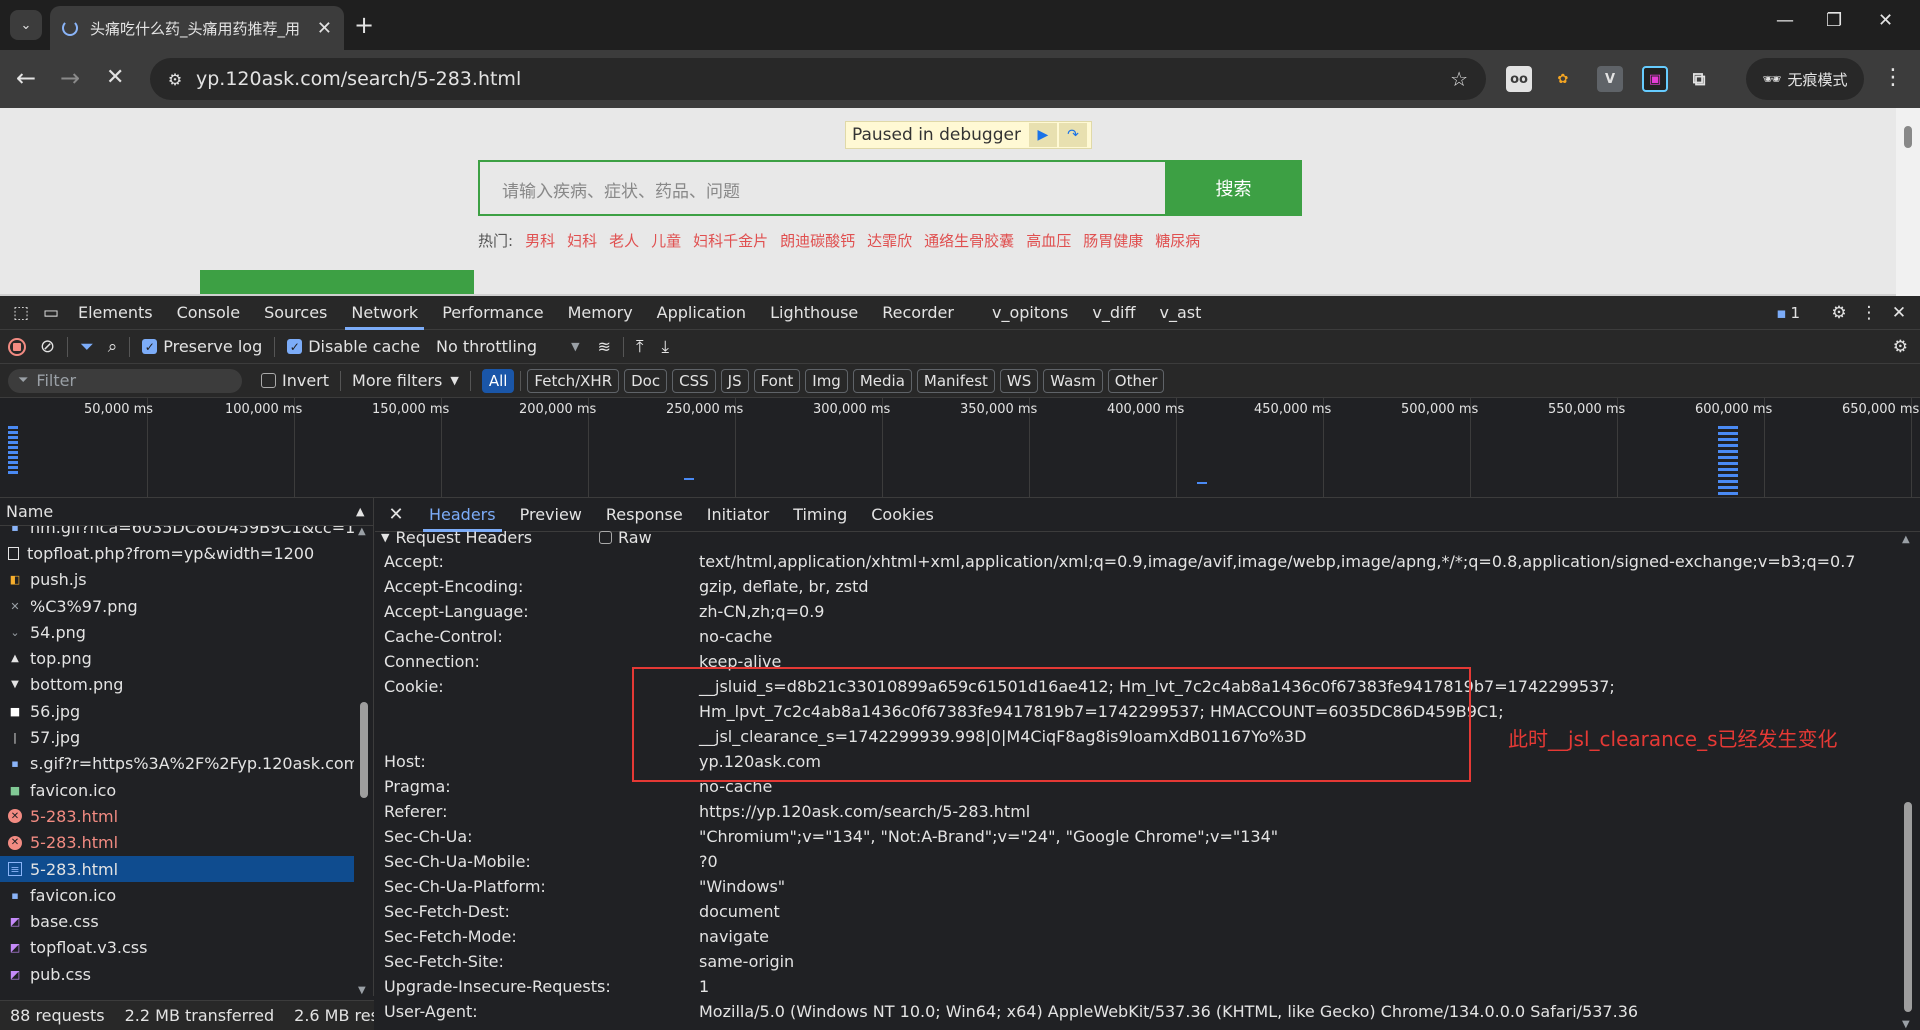 The width and height of the screenshot is (1920, 1030). I want to click on request-list-scrollbar: ▲ ▼, so click(364, 761).